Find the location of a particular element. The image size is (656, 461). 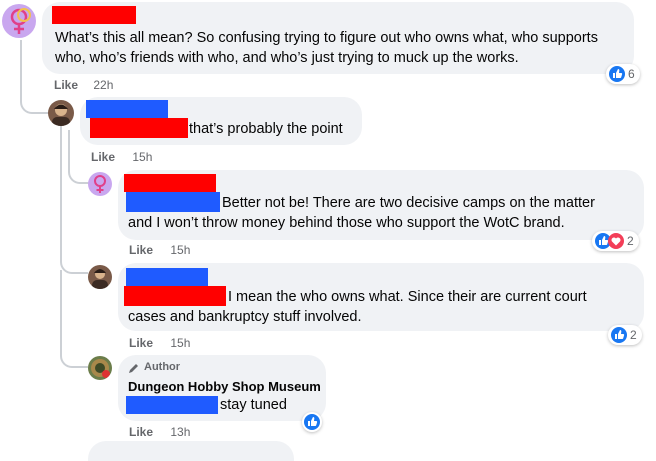

shop-logo-icon is located at coordinates (100, 368).